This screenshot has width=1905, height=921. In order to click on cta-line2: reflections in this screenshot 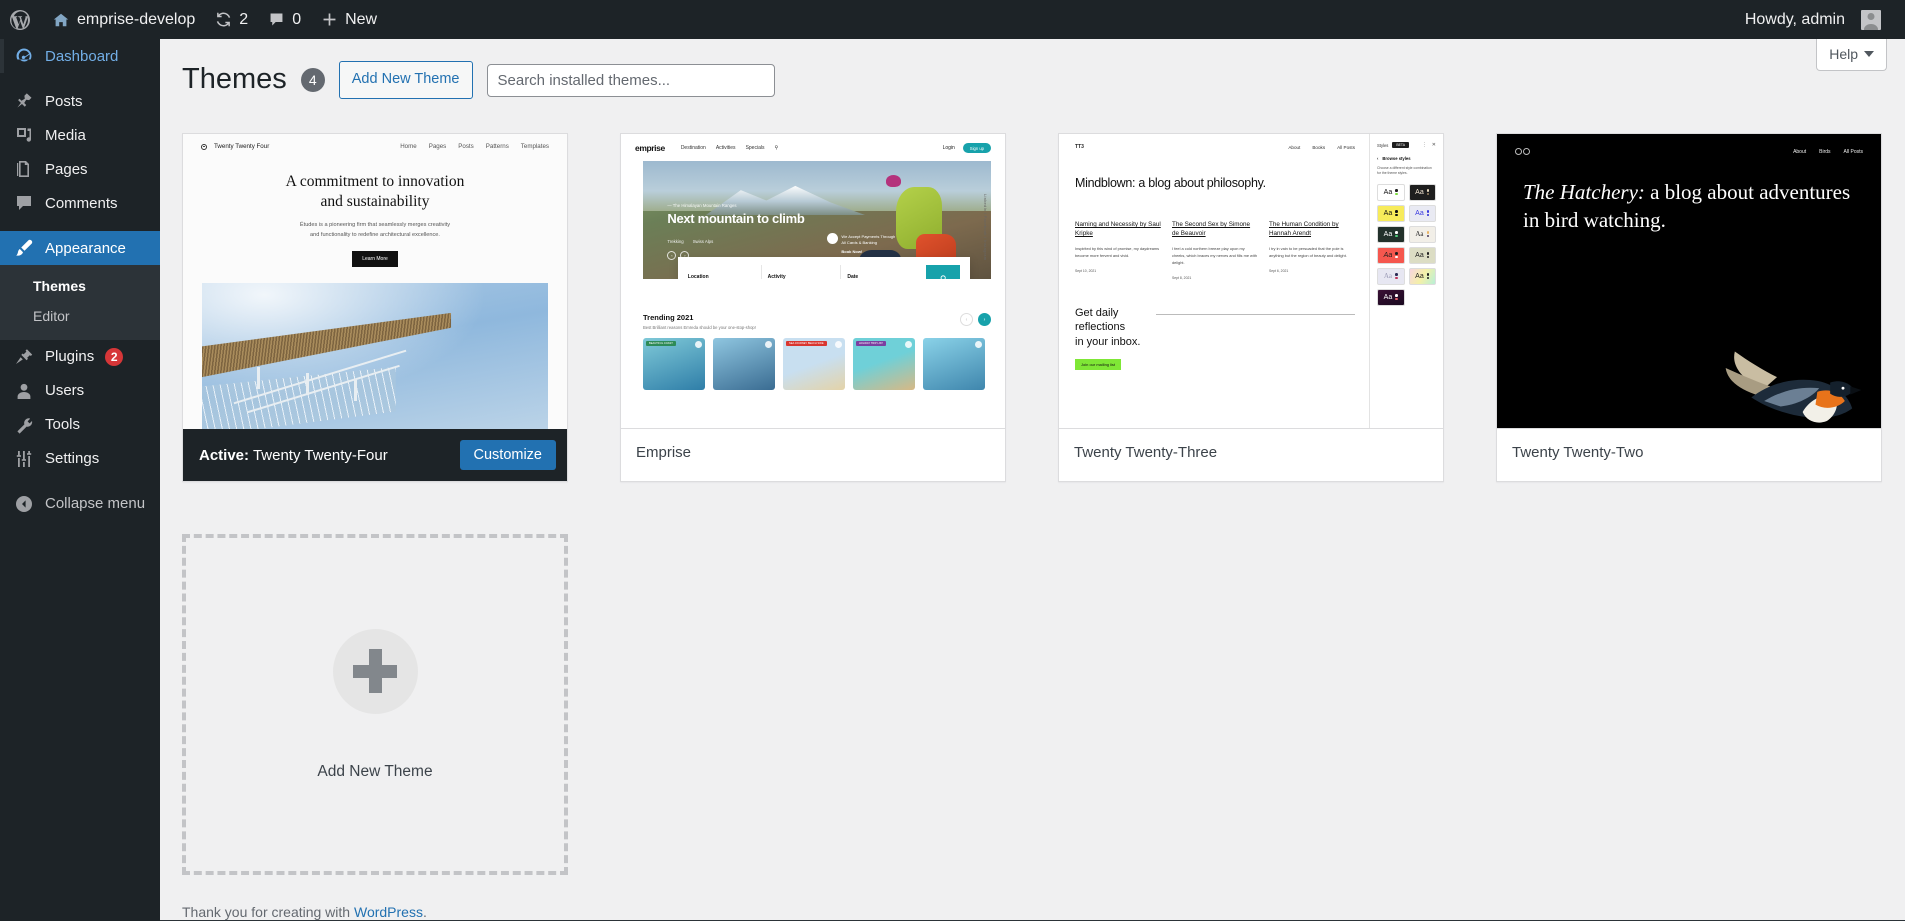, I will do `click(1100, 327)`.